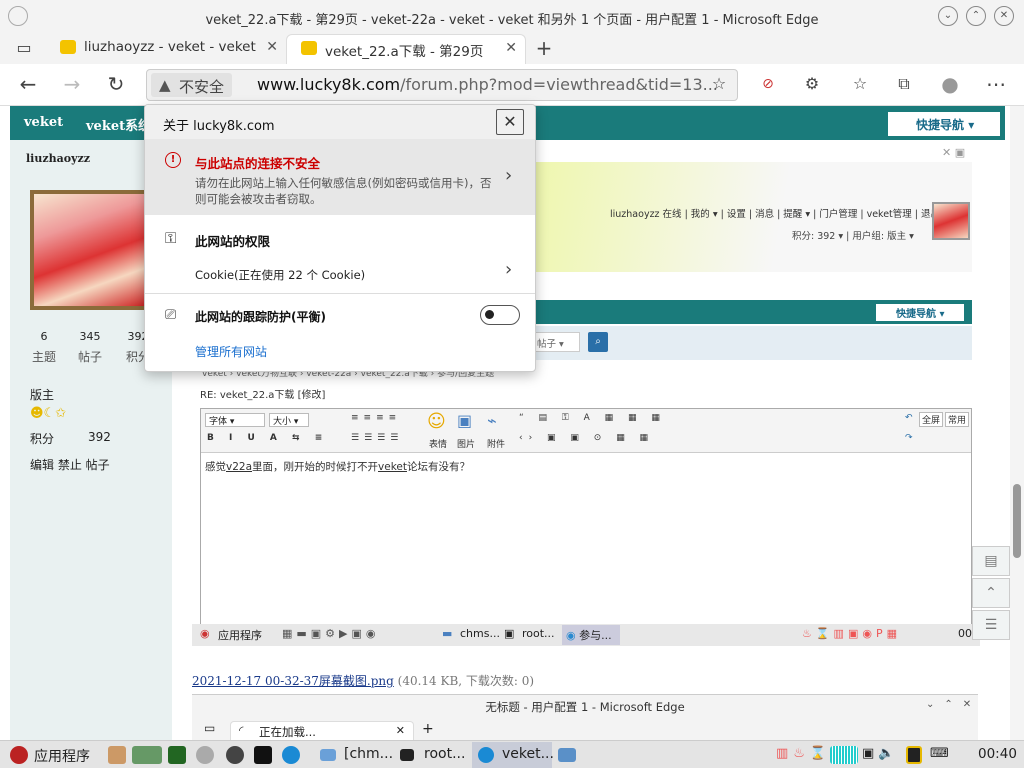  Describe the element at coordinates (496, 443) in the screenshot. I see `attach-label: 附件` at that location.